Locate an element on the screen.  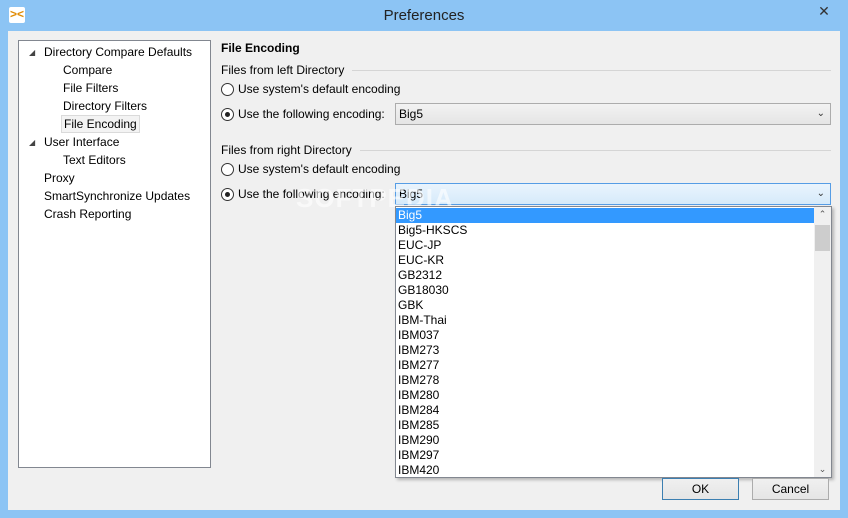
dropdown-option: IBM277 is located at coordinates (605, 365).